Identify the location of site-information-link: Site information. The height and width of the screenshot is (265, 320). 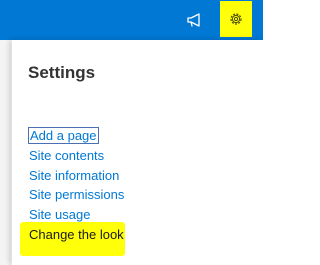
(76, 176).